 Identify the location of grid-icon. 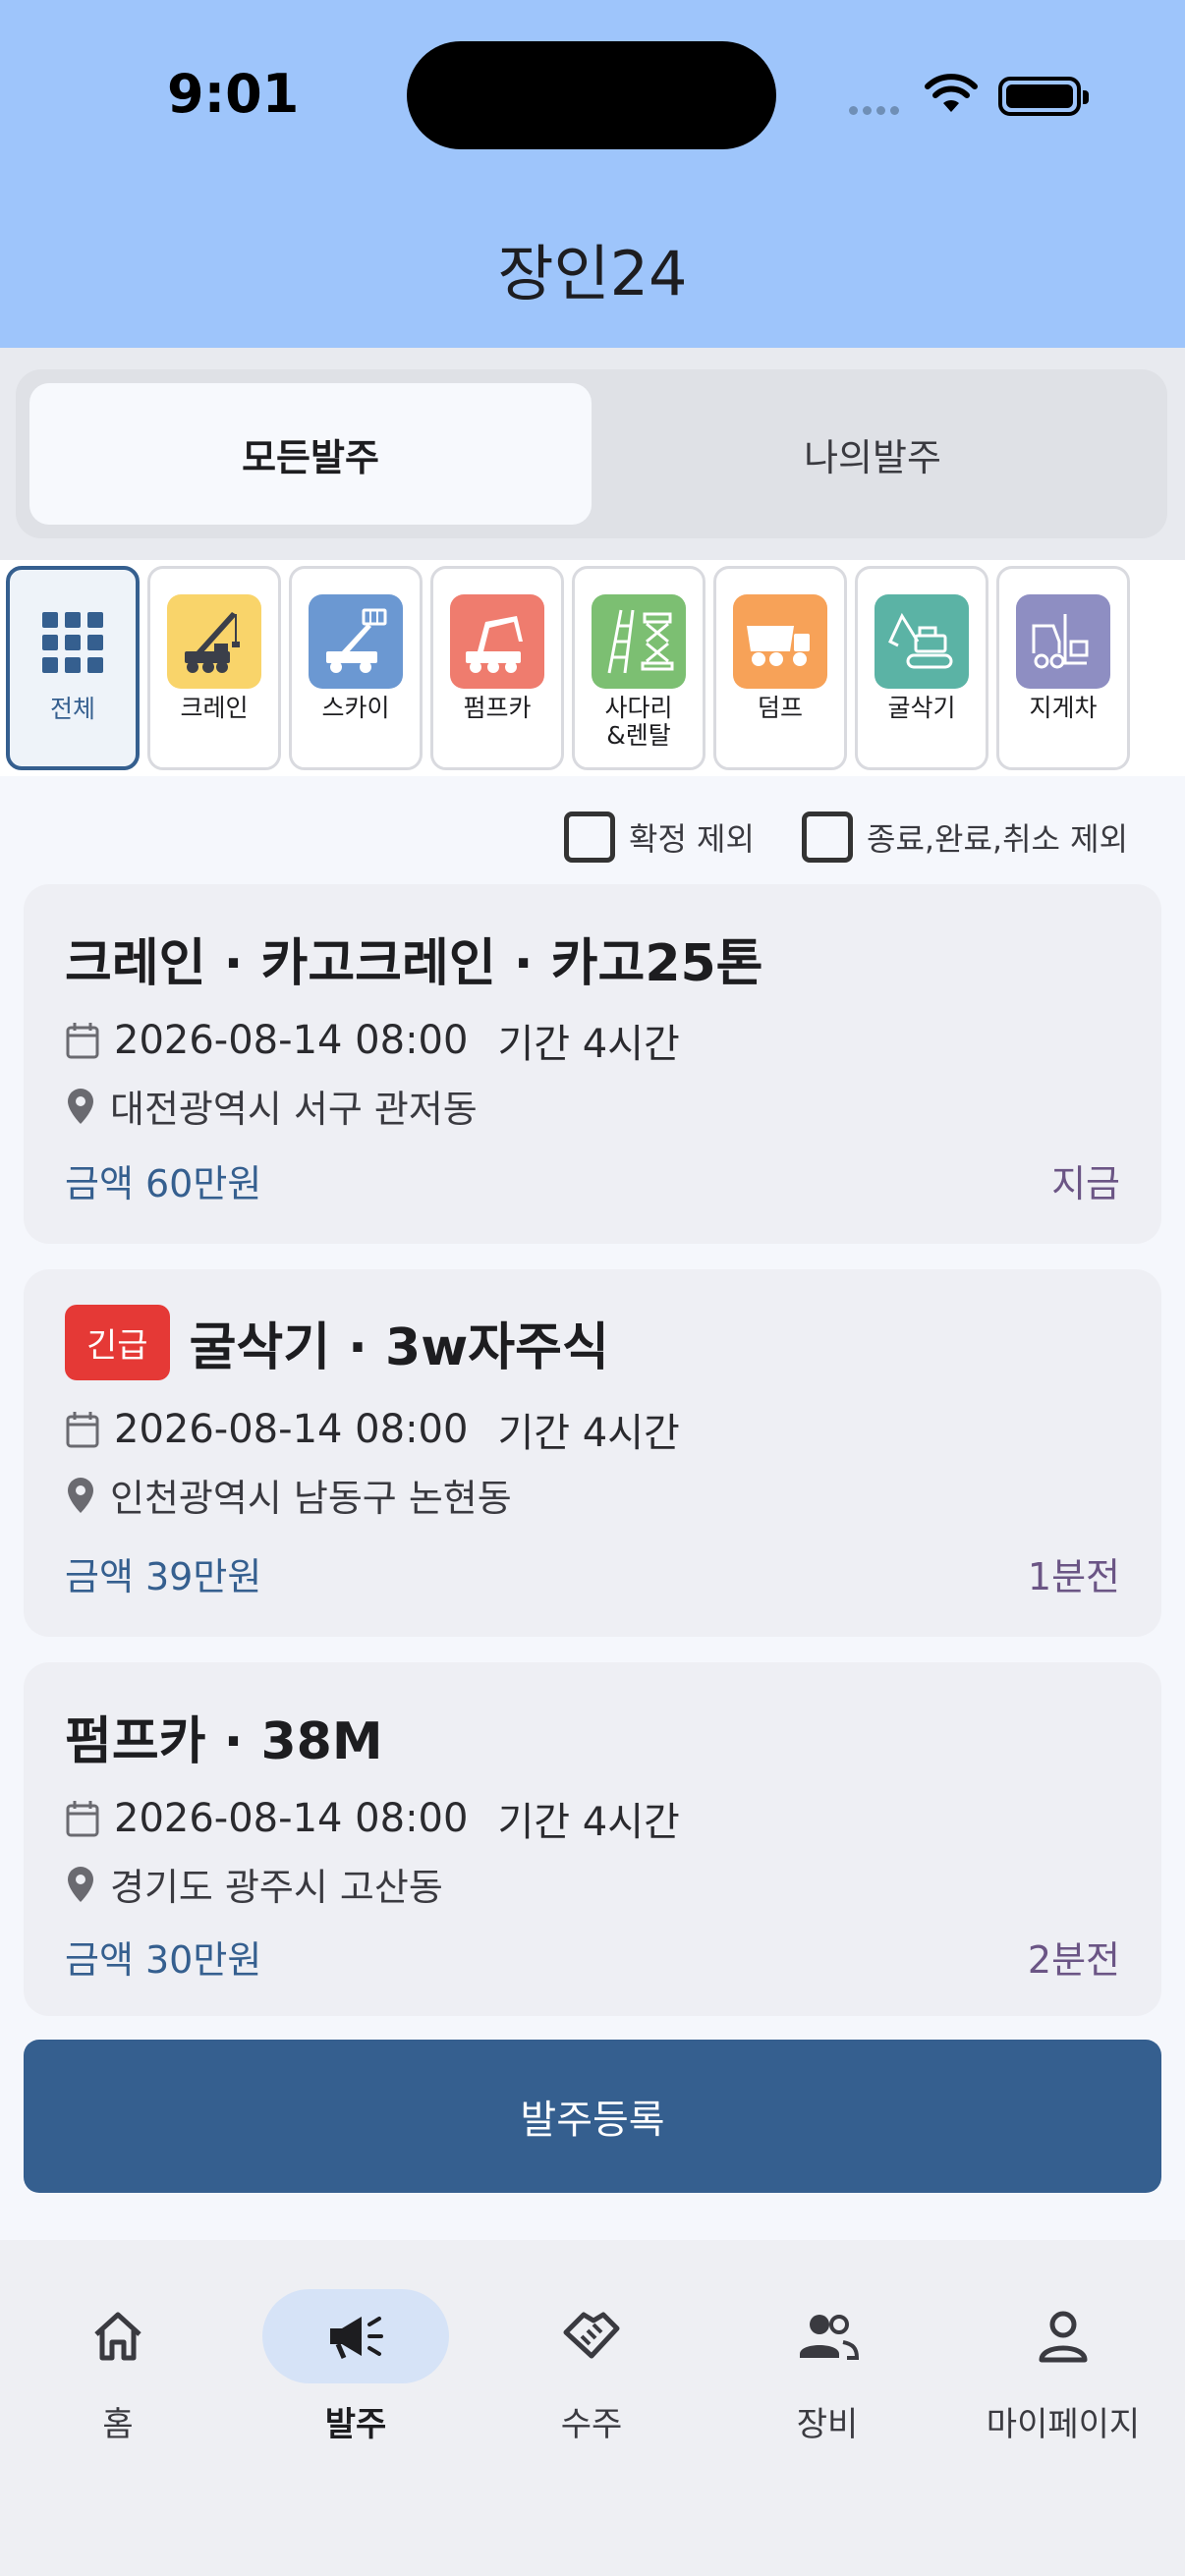
(73, 642).